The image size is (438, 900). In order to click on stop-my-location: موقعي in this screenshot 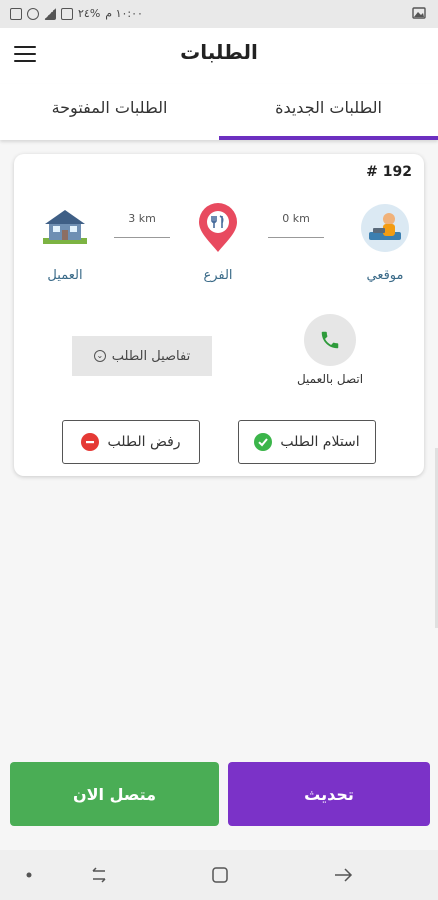, I will do `click(385, 242)`.